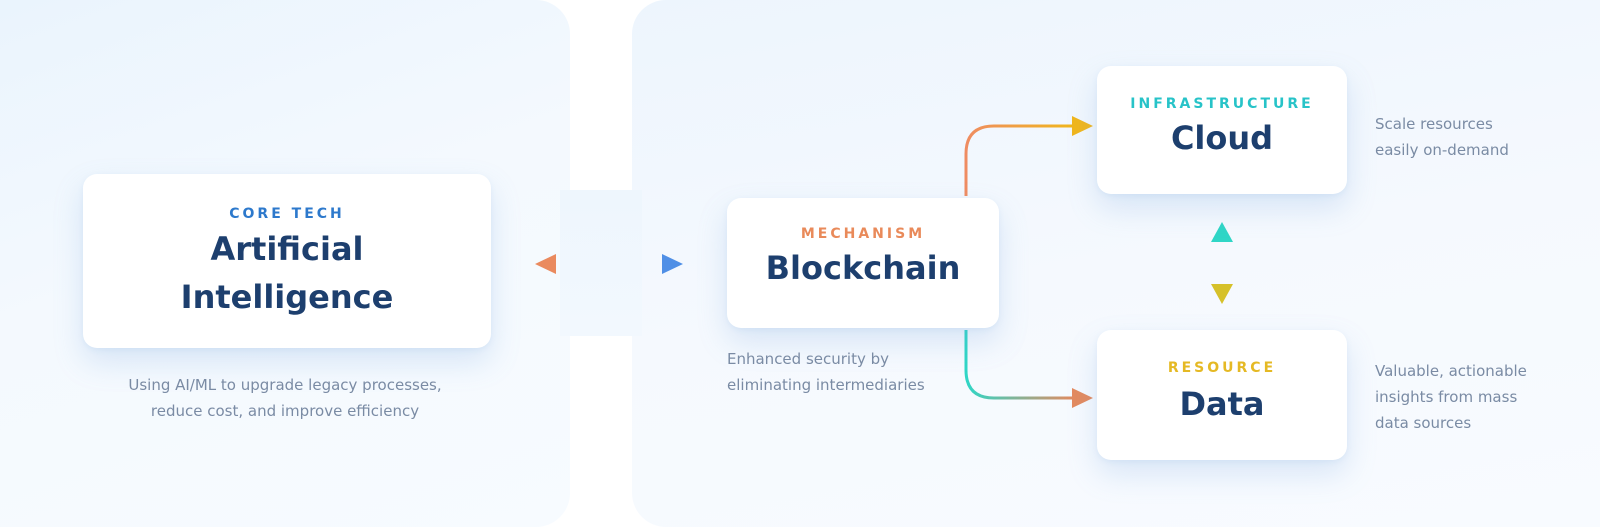 The image size is (1600, 527). Describe the element at coordinates (1446, 397) in the screenshot. I see `caption-line: insights from mass` at that location.